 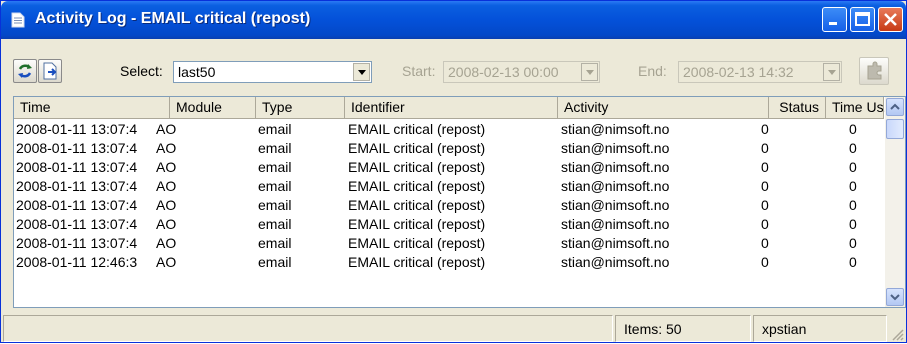 What do you see at coordinates (797, 108) in the screenshot?
I see `column-header-status: Status` at bounding box center [797, 108].